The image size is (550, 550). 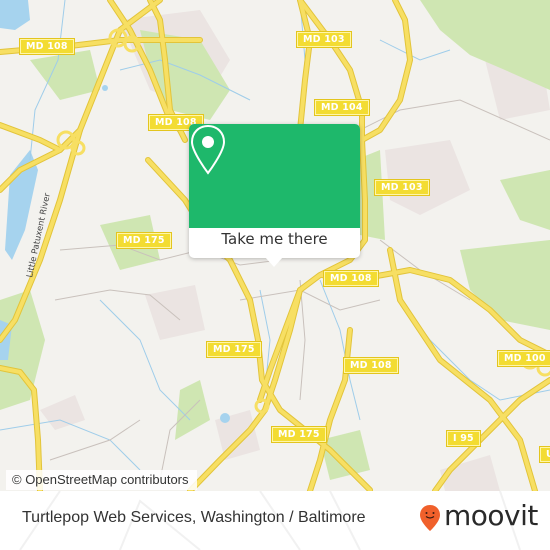 I want to click on road-label-partial: U, so click(x=544, y=454).